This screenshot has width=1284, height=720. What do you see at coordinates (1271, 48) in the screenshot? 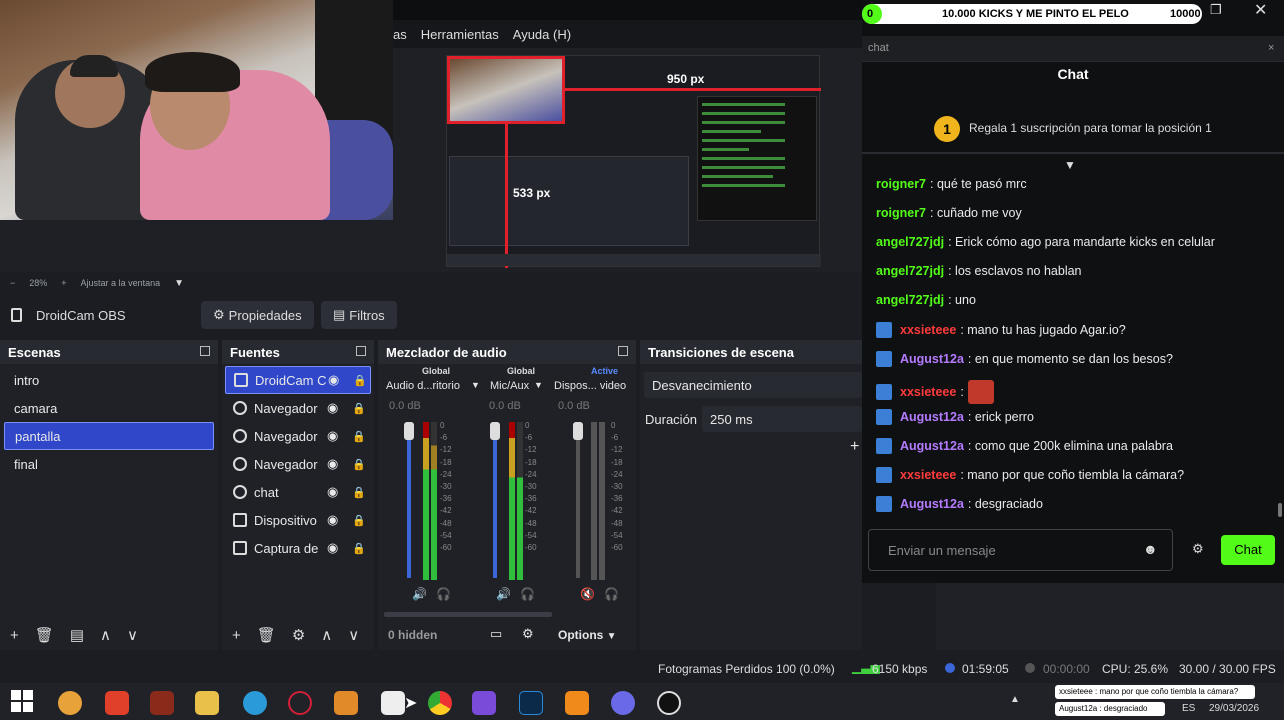
I see `close-icon: ×` at bounding box center [1271, 48].